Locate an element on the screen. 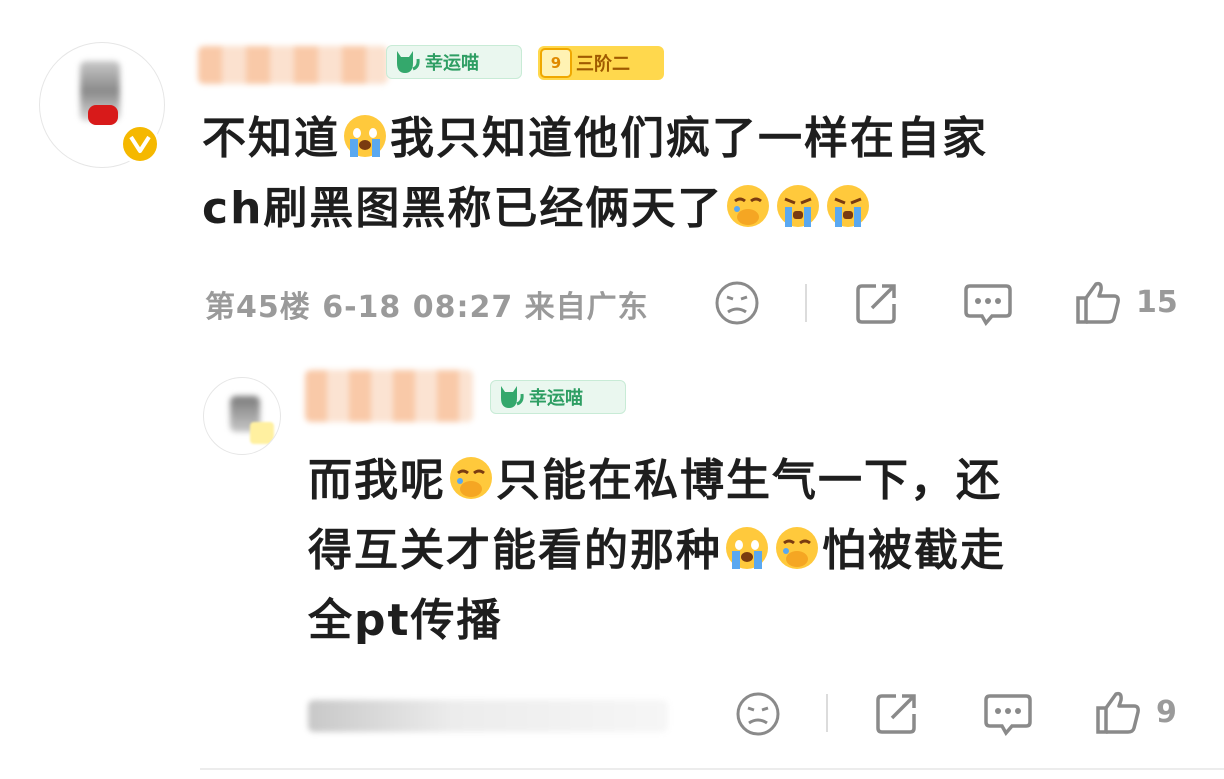 The image size is (1224, 779). reply-text-line1: 而我呢 只能在私博生气一下，还 is located at coordinates (655, 480).